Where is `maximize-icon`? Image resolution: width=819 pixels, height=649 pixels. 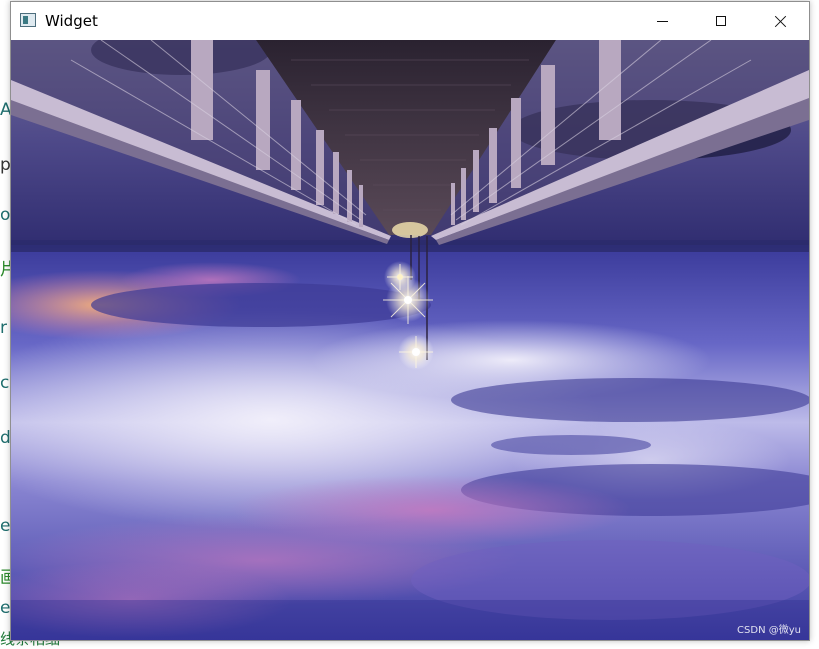
maximize-icon is located at coordinates (721, 21).